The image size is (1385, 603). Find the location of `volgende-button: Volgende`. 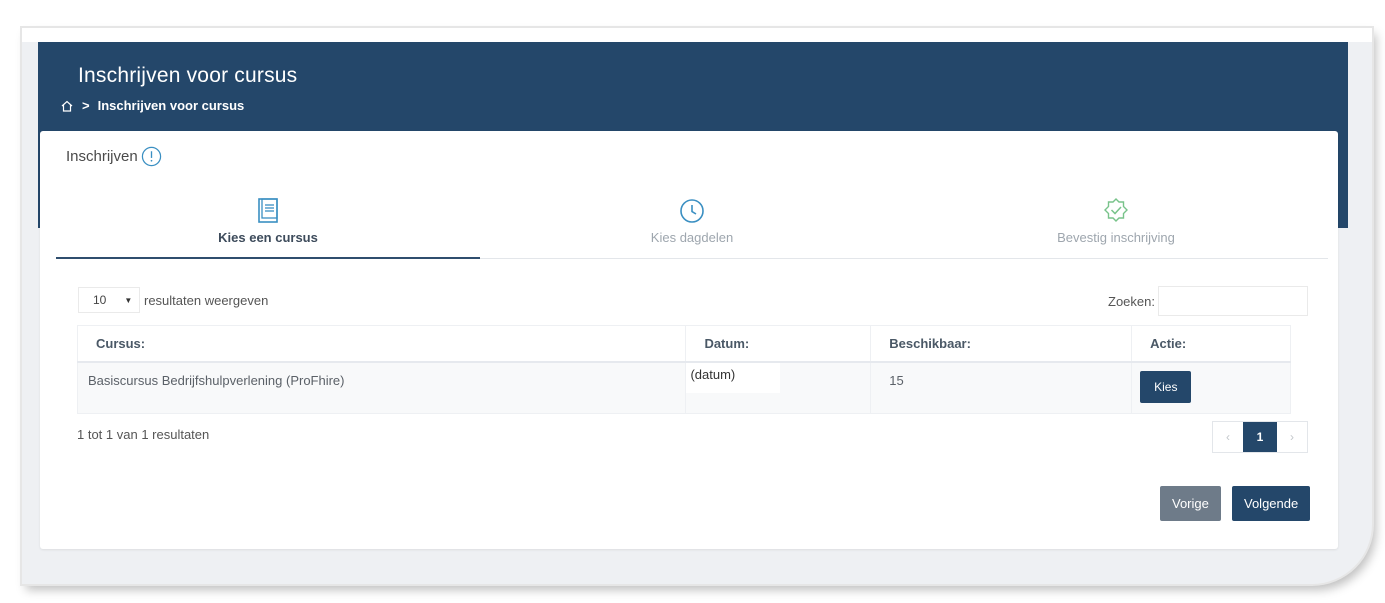

volgende-button: Volgende is located at coordinates (1271, 503).